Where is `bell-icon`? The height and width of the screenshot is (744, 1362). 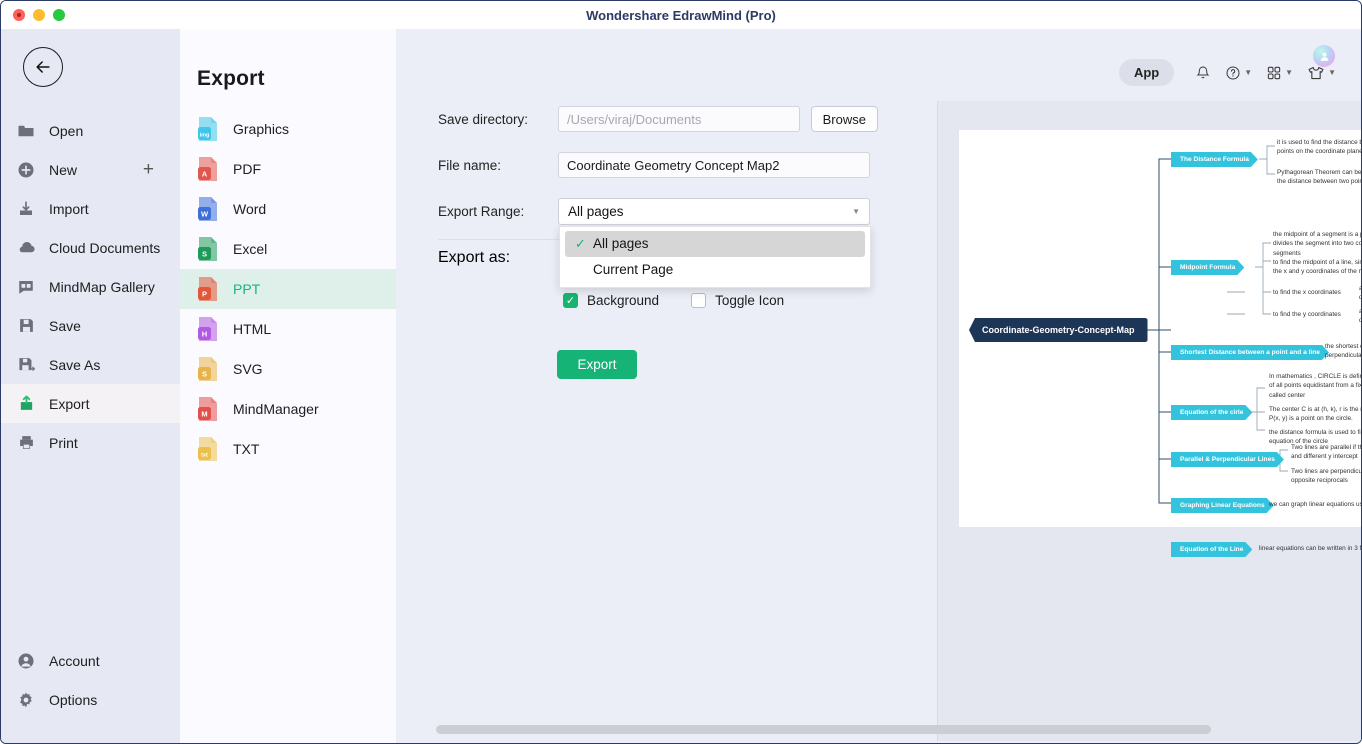 bell-icon is located at coordinates (1203, 71).